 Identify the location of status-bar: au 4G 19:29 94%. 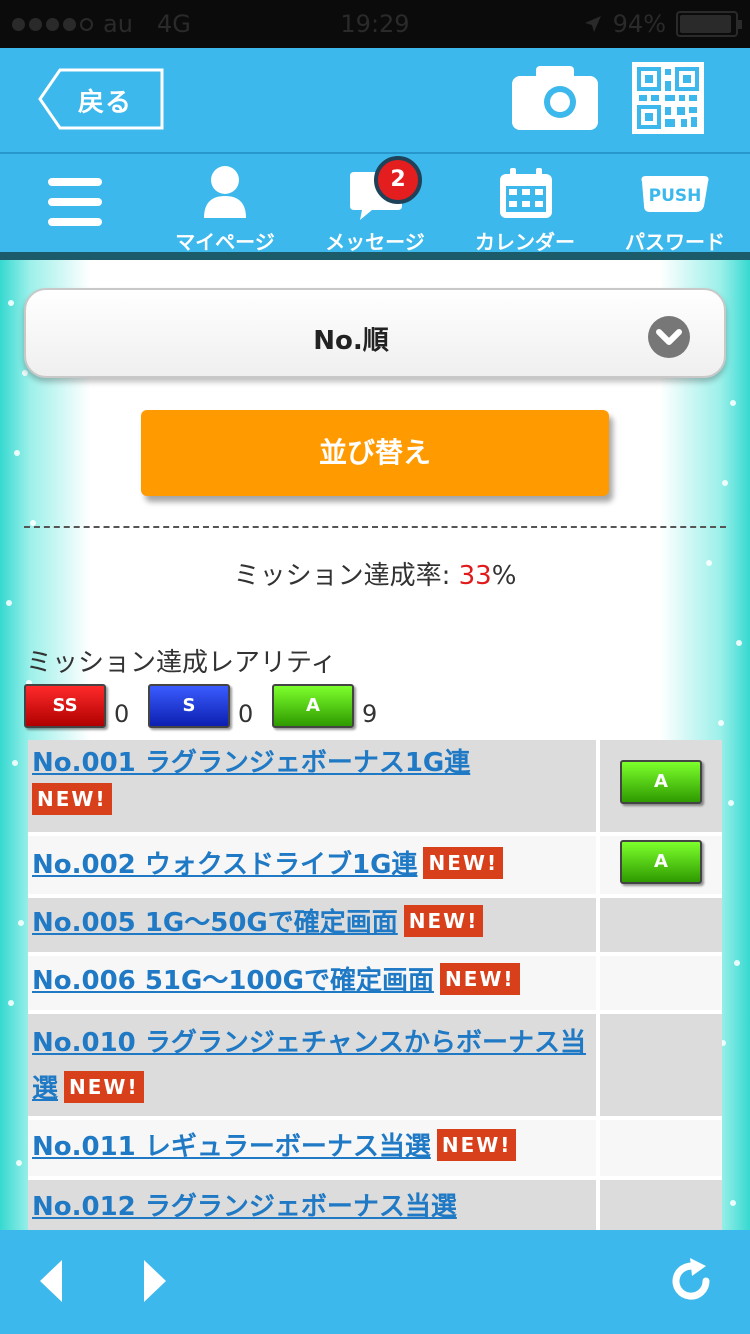
(375, 24).